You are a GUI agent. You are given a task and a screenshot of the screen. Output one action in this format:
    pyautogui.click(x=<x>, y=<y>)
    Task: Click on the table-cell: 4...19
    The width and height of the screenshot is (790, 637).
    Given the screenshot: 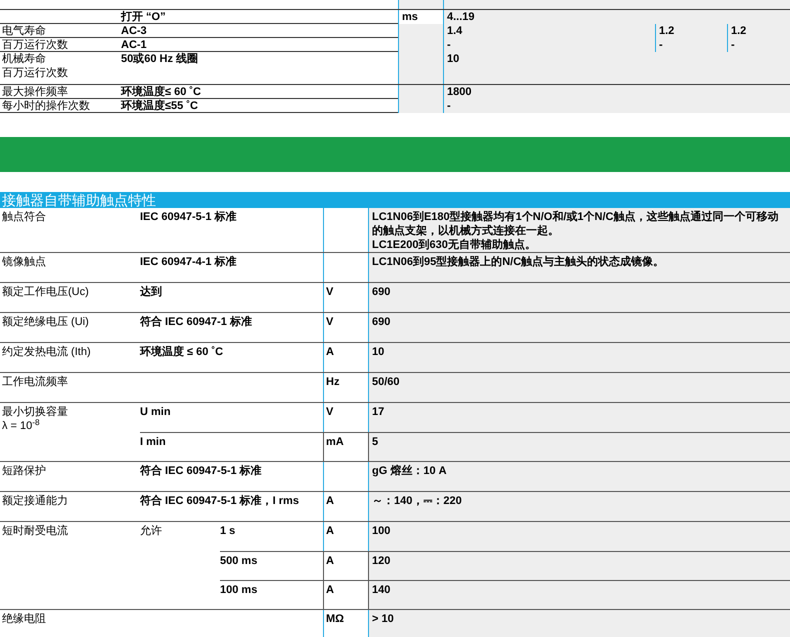 What is the action you would take?
    pyautogui.click(x=616, y=17)
    